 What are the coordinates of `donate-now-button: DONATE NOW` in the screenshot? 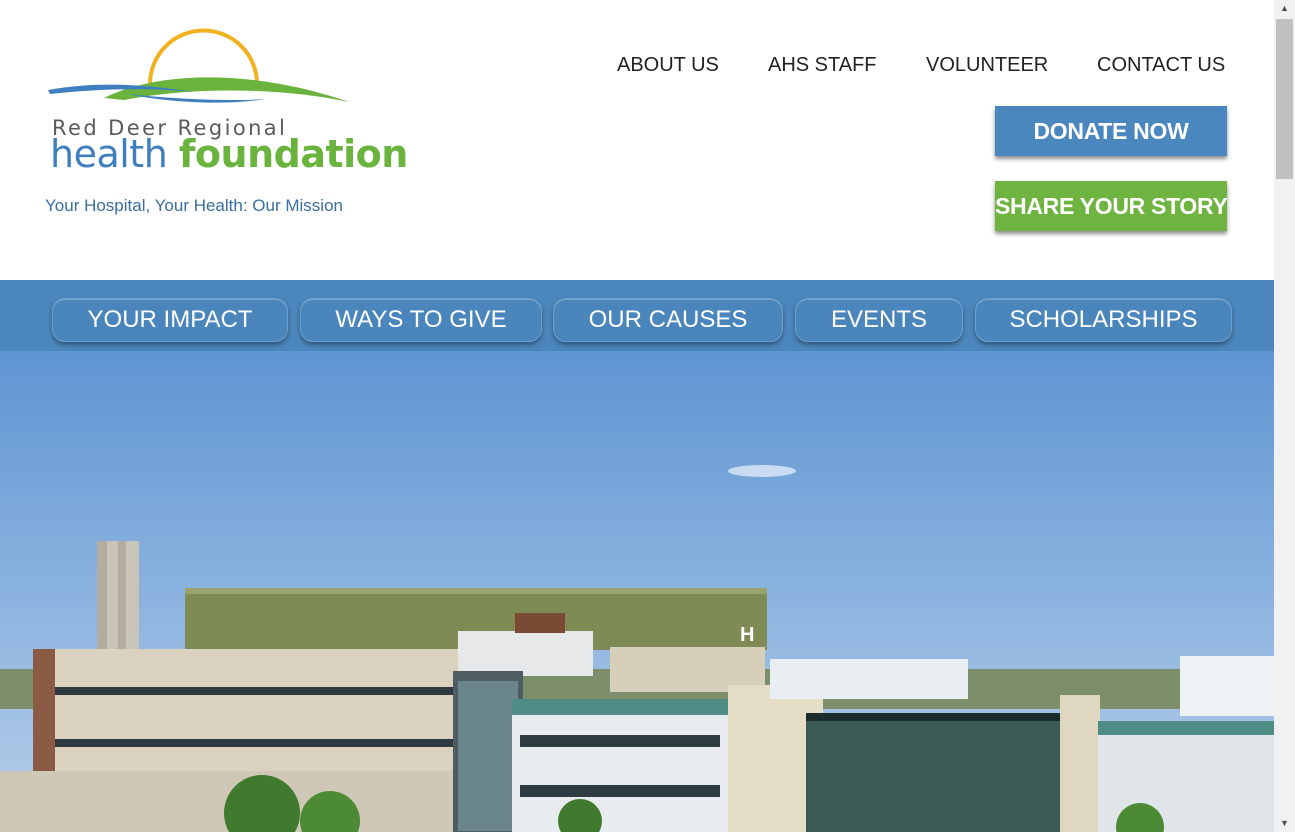 It's located at (1111, 131).